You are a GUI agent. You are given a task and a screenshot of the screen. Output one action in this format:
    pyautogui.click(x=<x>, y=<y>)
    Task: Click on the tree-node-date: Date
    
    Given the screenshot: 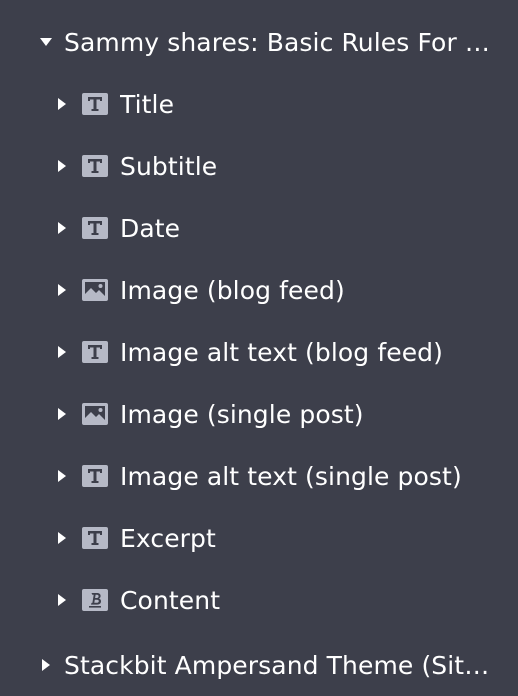 What is the action you would take?
    pyautogui.click(x=276, y=228)
    